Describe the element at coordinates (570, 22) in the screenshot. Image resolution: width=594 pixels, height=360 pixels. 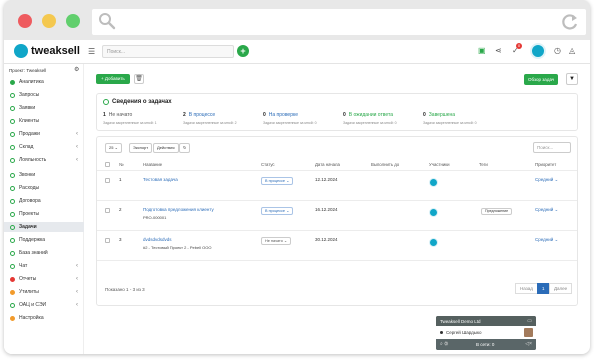
I see `reload-icon` at that location.